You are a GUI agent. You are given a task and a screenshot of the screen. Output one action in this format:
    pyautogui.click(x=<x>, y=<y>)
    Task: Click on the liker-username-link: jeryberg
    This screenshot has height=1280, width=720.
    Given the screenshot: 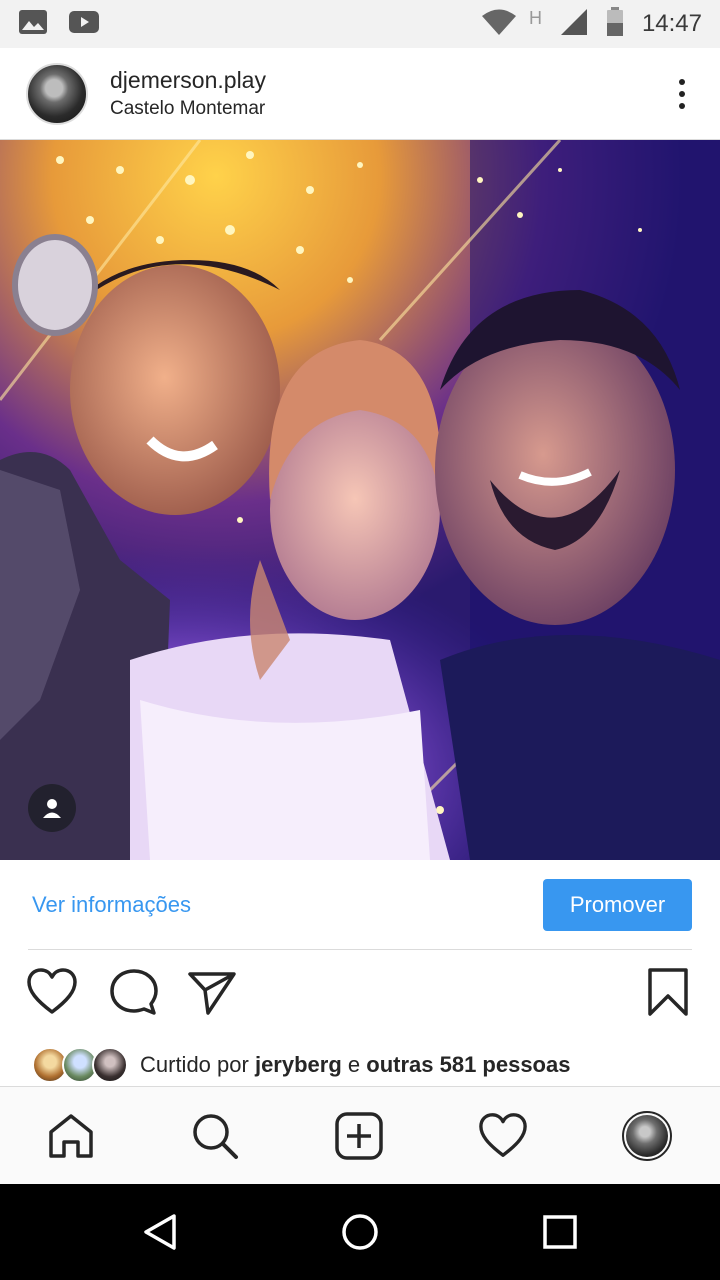 What is the action you would take?
    pyautogui.click(x=298, y=1064)
    